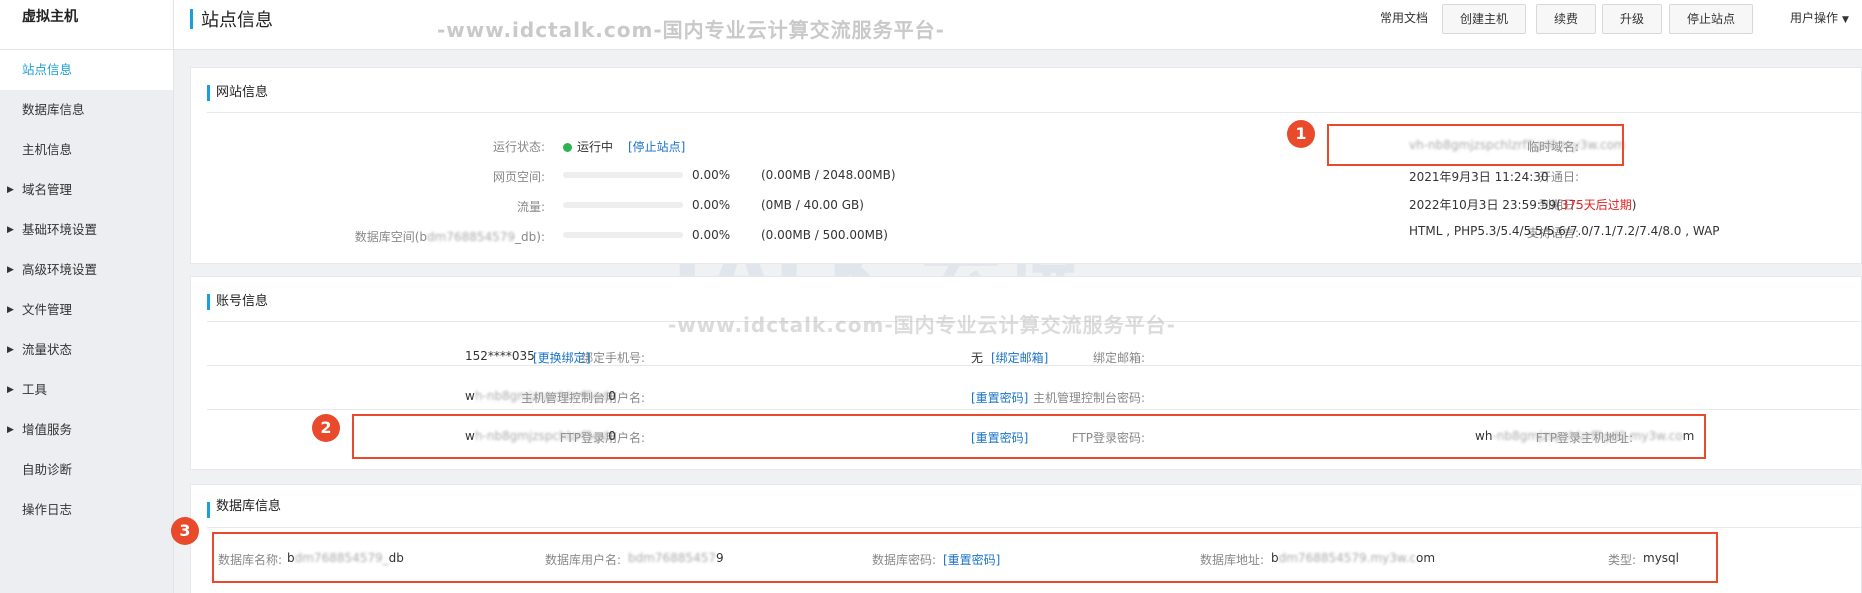 The width and height of the screenshot is (1862, 593). Describe the element at coordinates (518, 147) in the screenshot. I see `status-label: 运行状态:` at that location.